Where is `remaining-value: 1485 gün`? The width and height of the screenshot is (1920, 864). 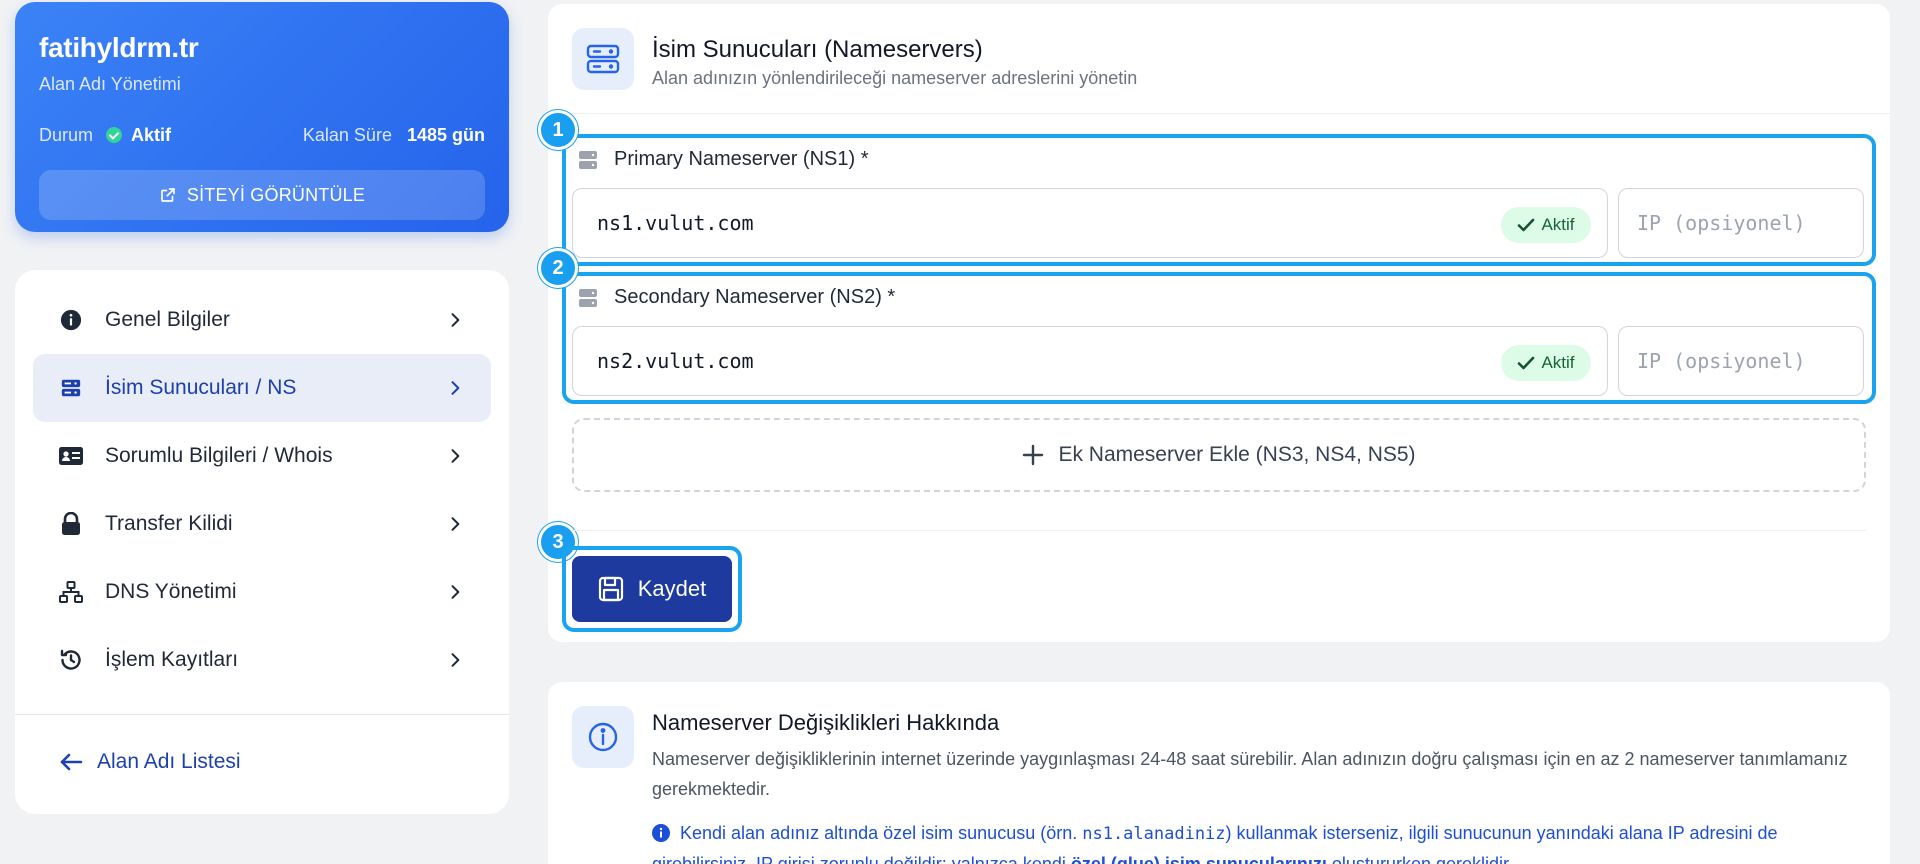 remaining-value: 1485 gün is located at coordinates (445, 135).